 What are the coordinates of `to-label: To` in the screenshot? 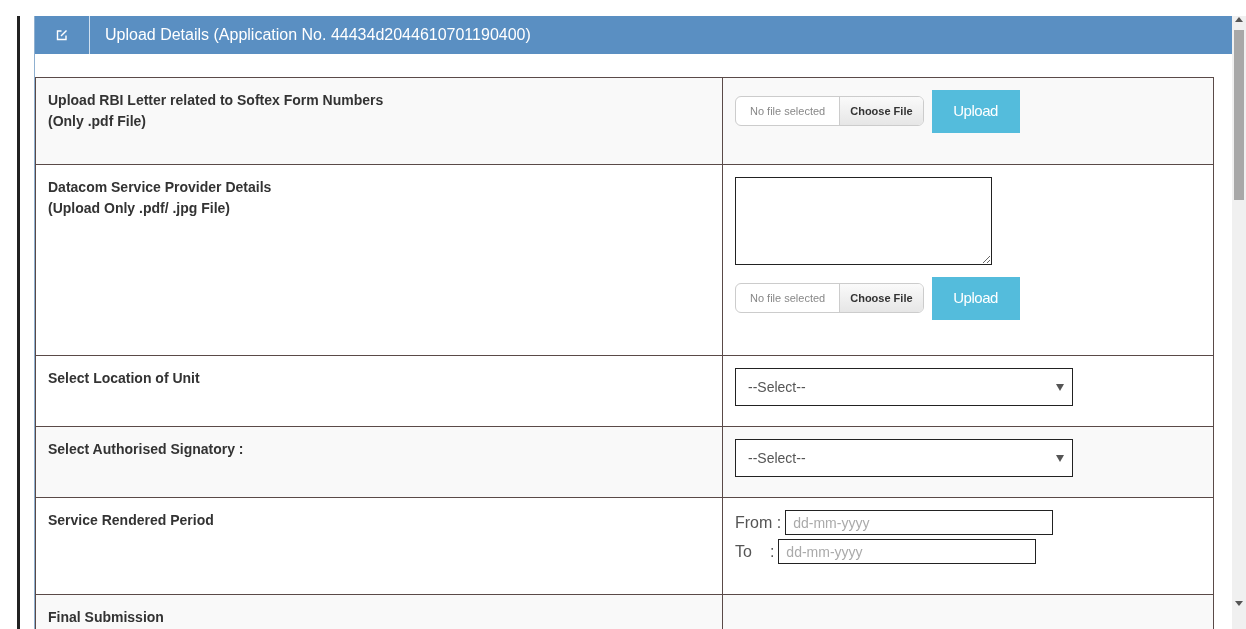 It's located at (743, 551).